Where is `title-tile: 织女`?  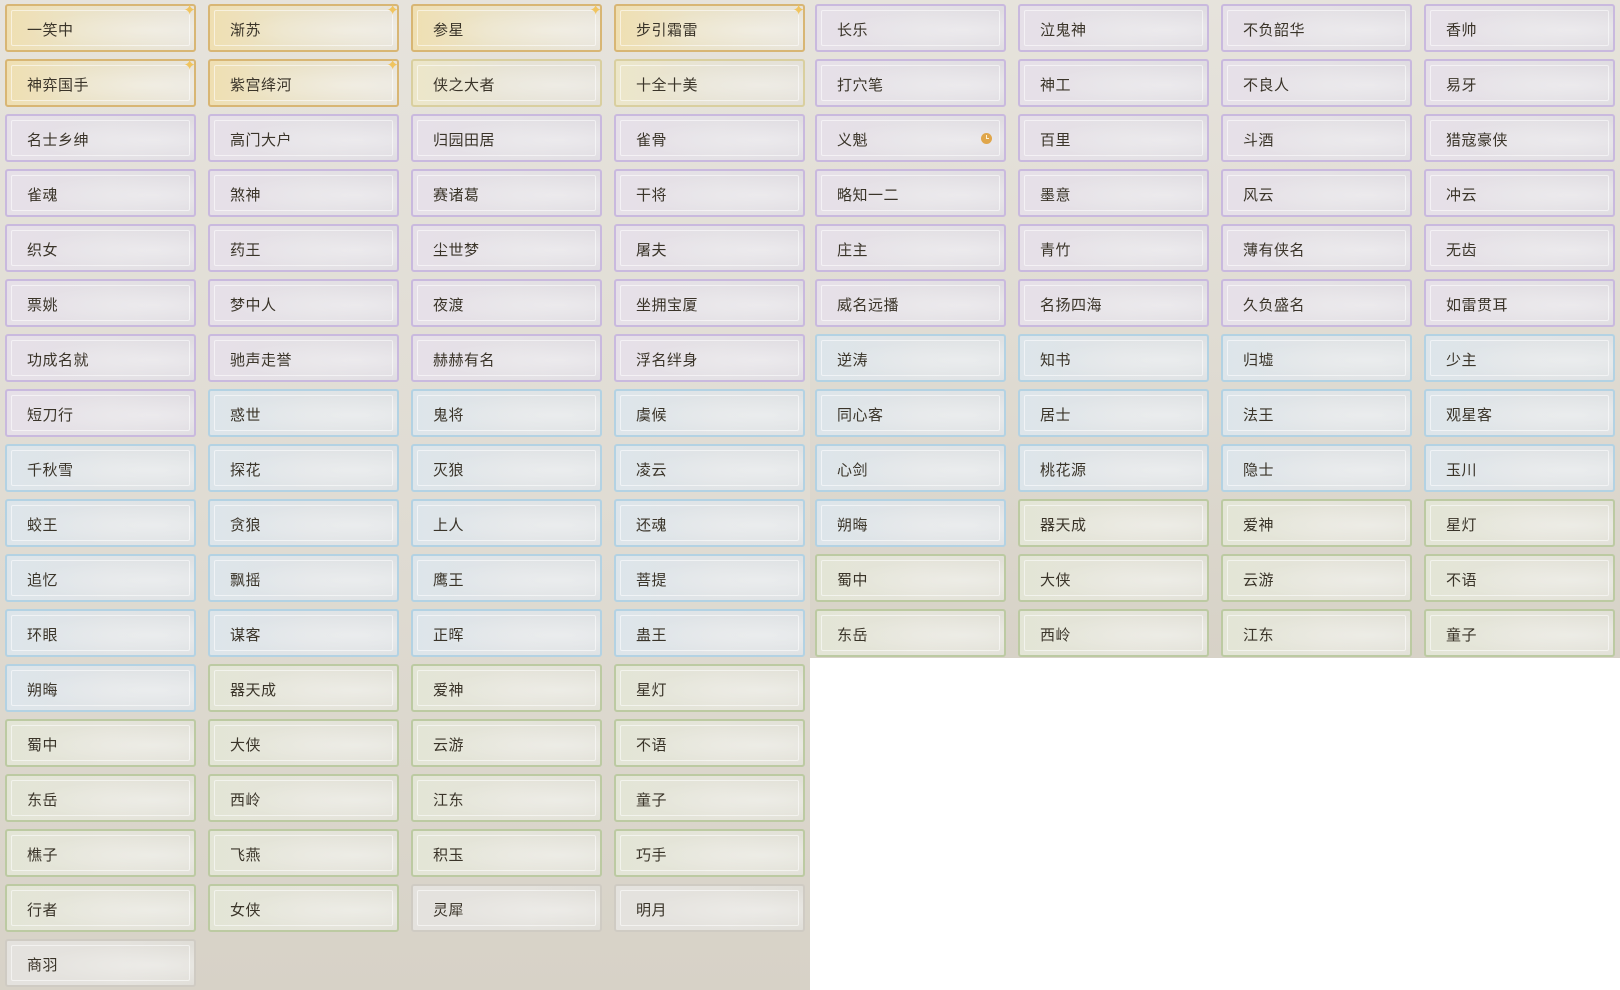
title-tile: 织女 is located at coordinates (100, 248).